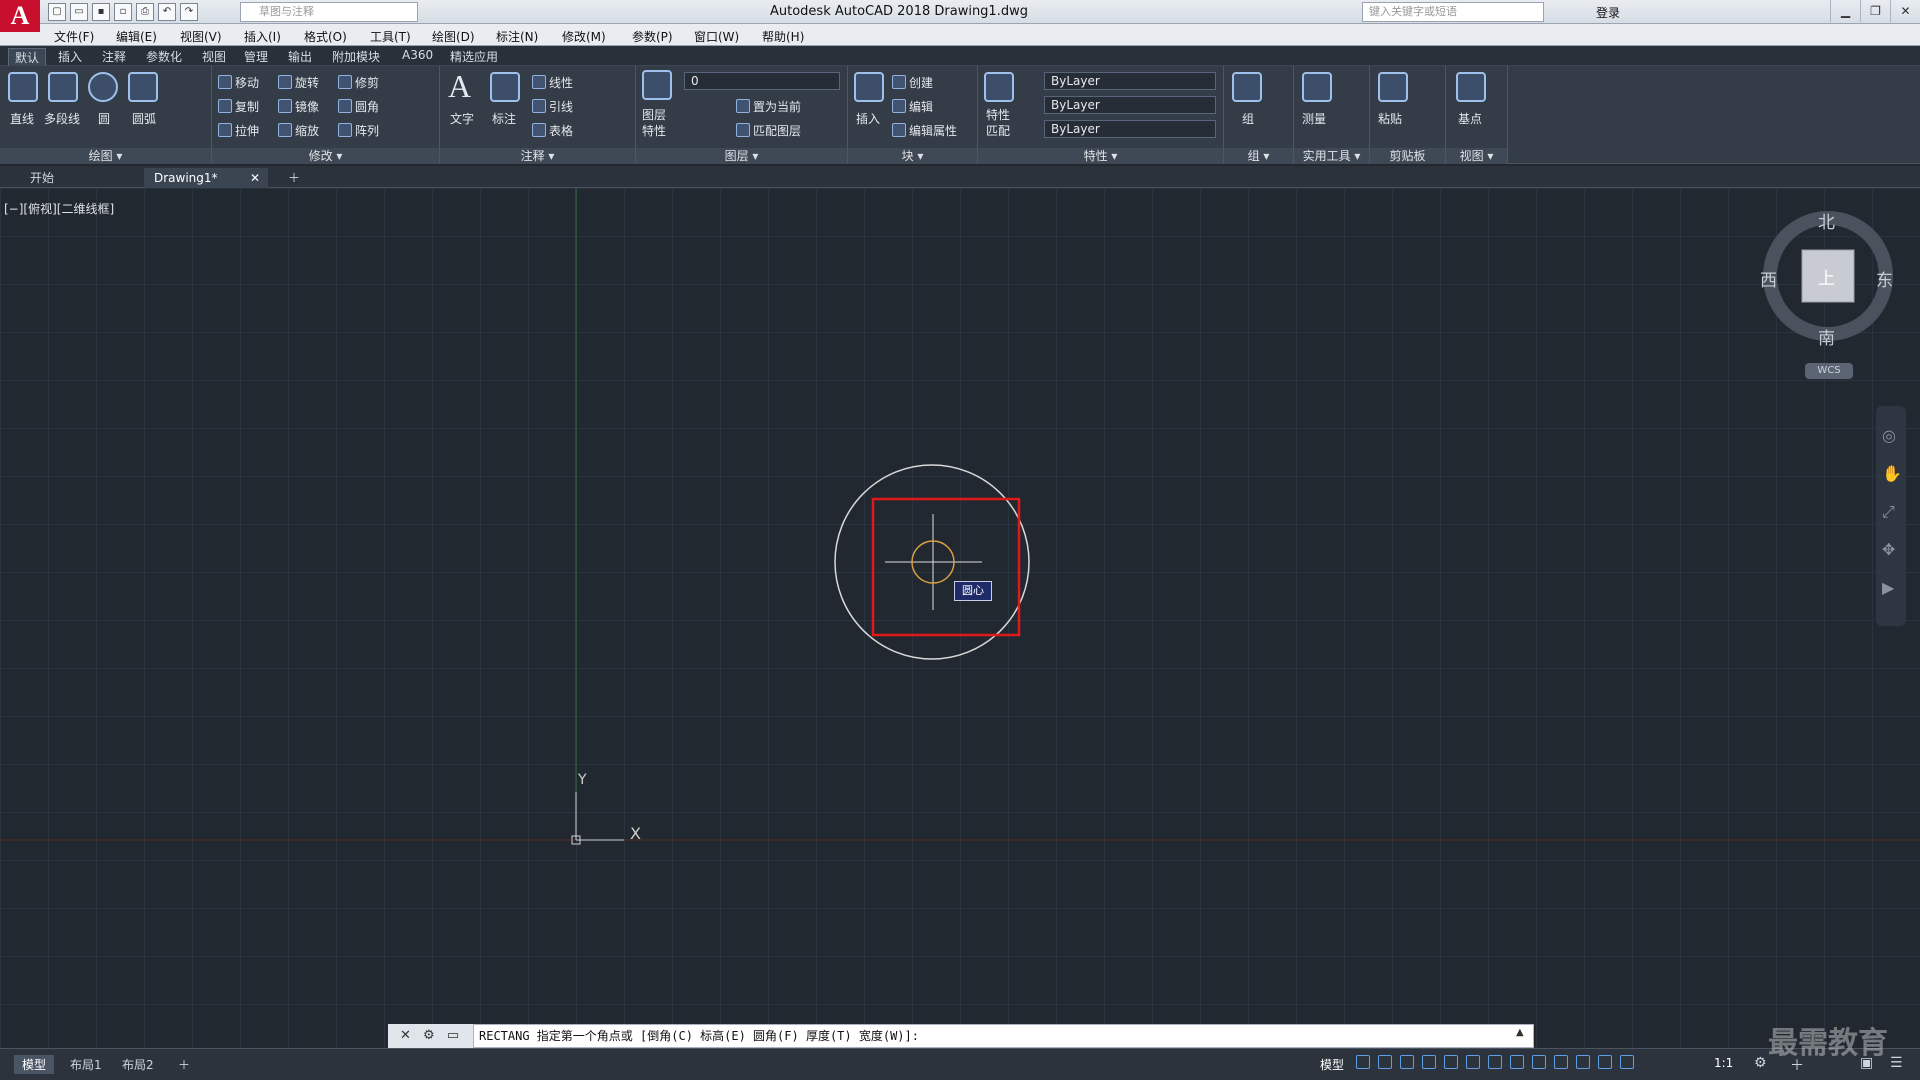 This screenshot has width=1920, height=1080. I want to click on base-view-button: 基点, so click(1470, 118).